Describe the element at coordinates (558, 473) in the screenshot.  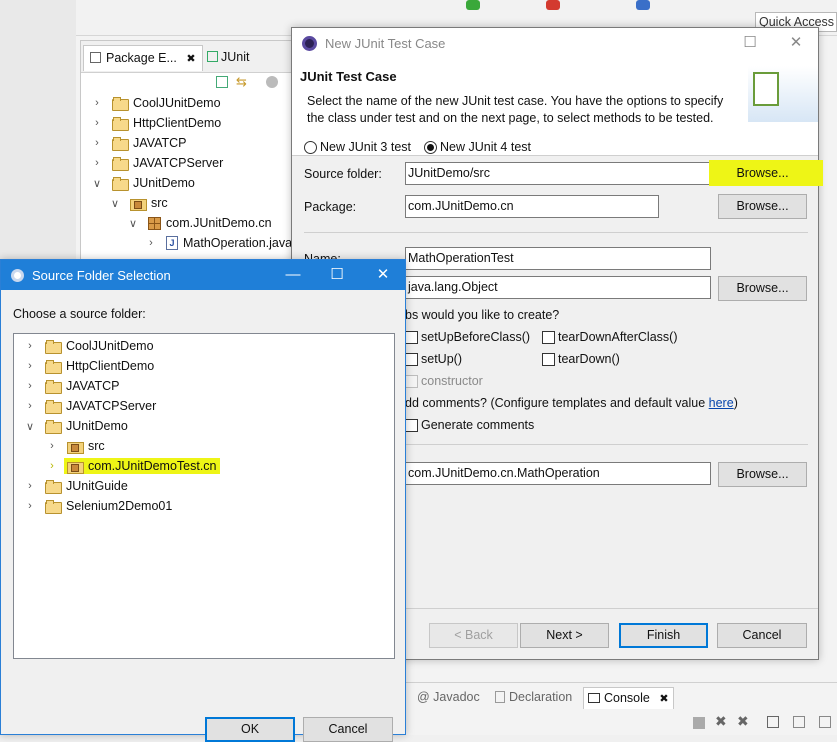
I see `class-under-test-field: com.JUnitDemo.cn.MathOperation` at that location.